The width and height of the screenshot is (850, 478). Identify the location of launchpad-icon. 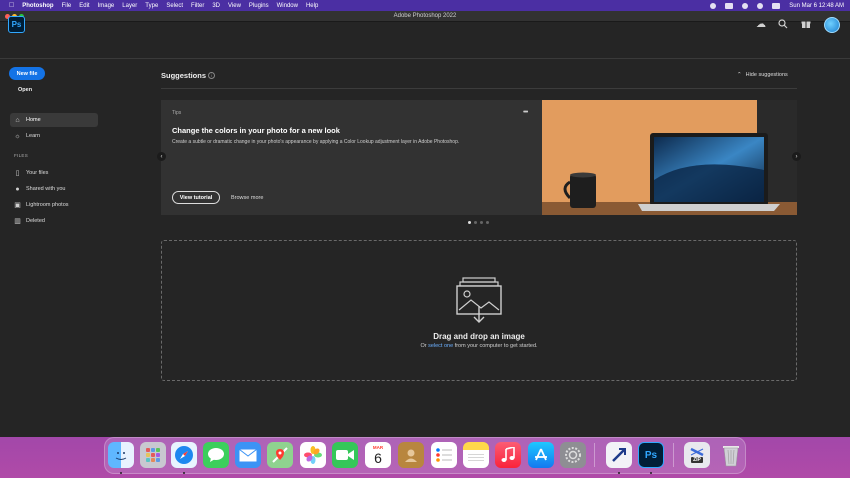
(153, 455).